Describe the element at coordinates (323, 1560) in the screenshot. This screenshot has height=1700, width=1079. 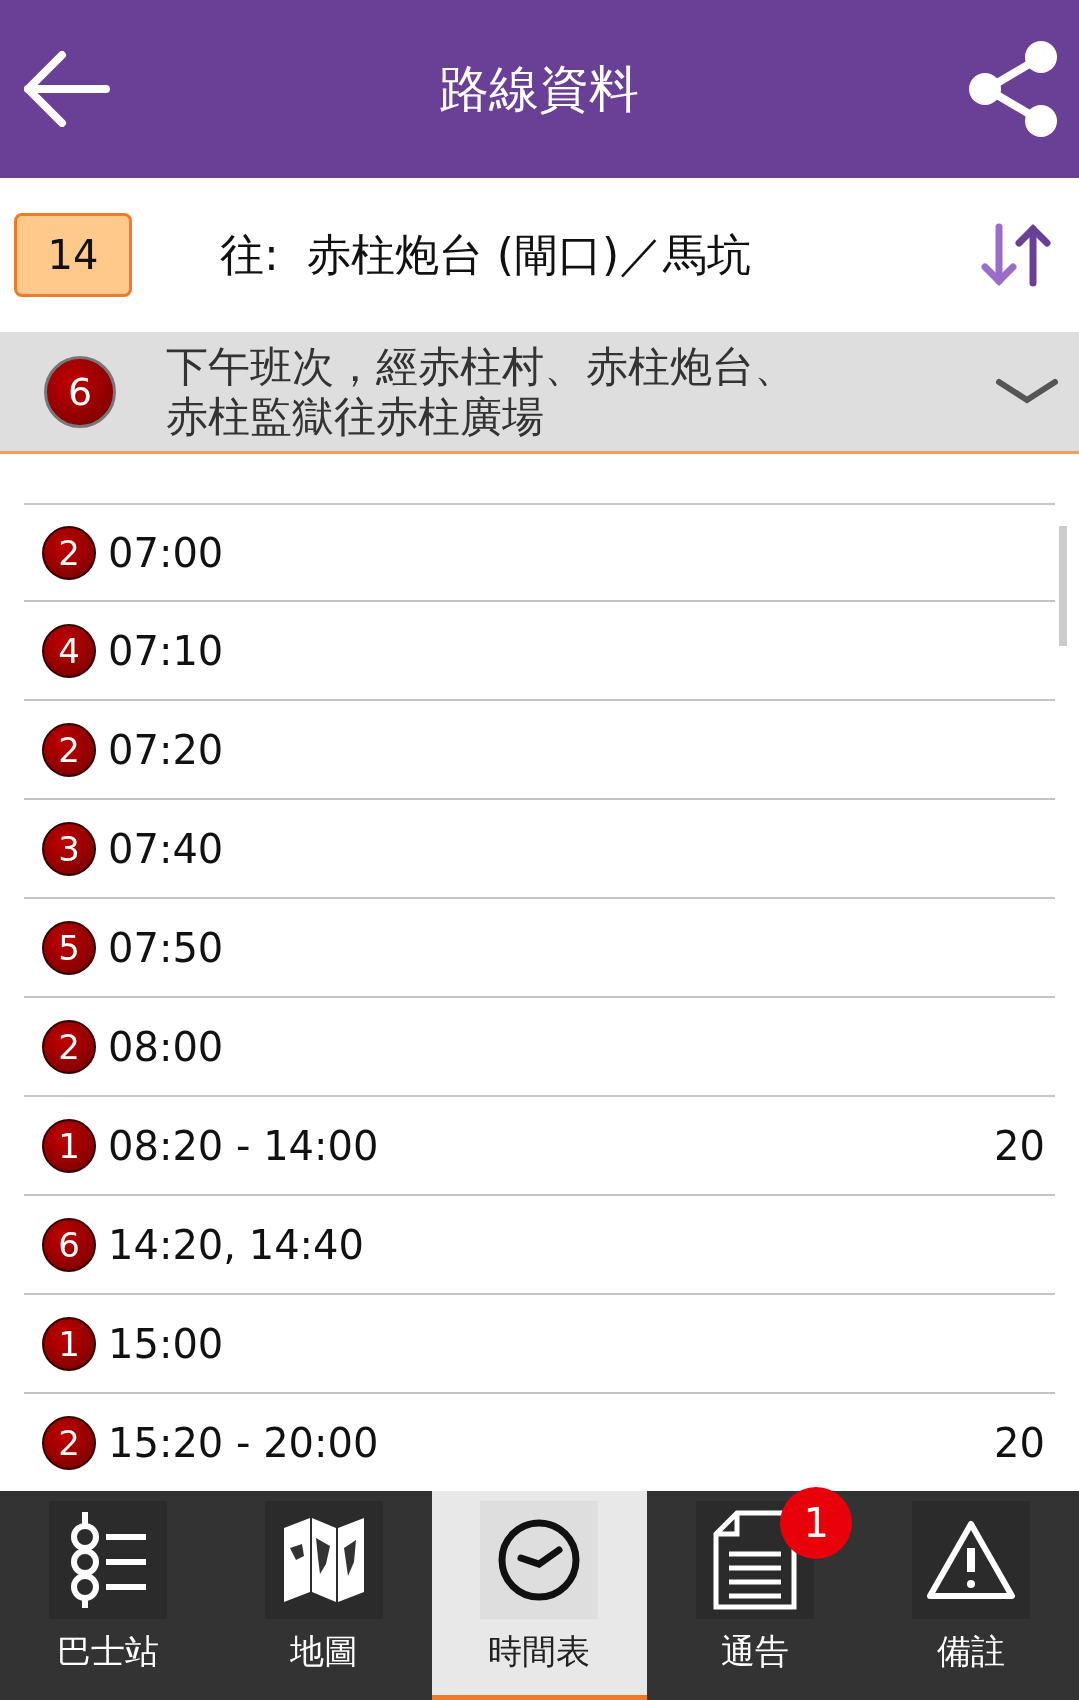
I see `map-icon` at that location.